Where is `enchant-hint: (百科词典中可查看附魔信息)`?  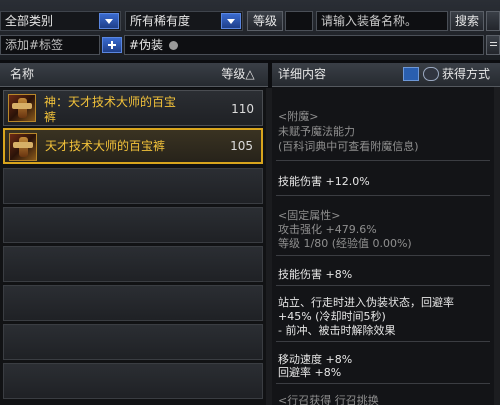
enchant-hint: (百科词典中可查看附魔信息) is located at coordinates (348, 146).